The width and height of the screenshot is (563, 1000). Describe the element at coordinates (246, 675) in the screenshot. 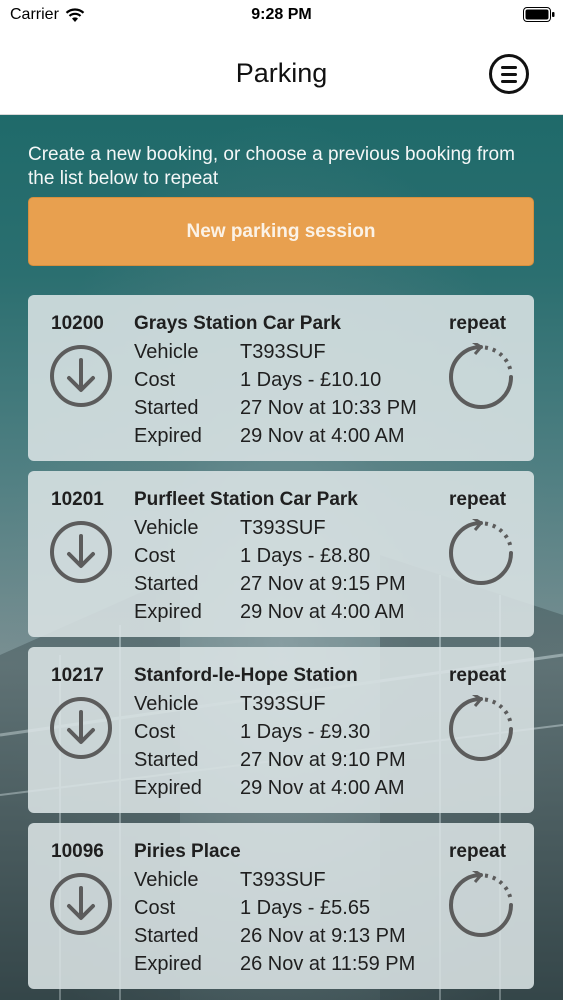

I see `car-park-name: Stanford-le-Hope Station` at that location.